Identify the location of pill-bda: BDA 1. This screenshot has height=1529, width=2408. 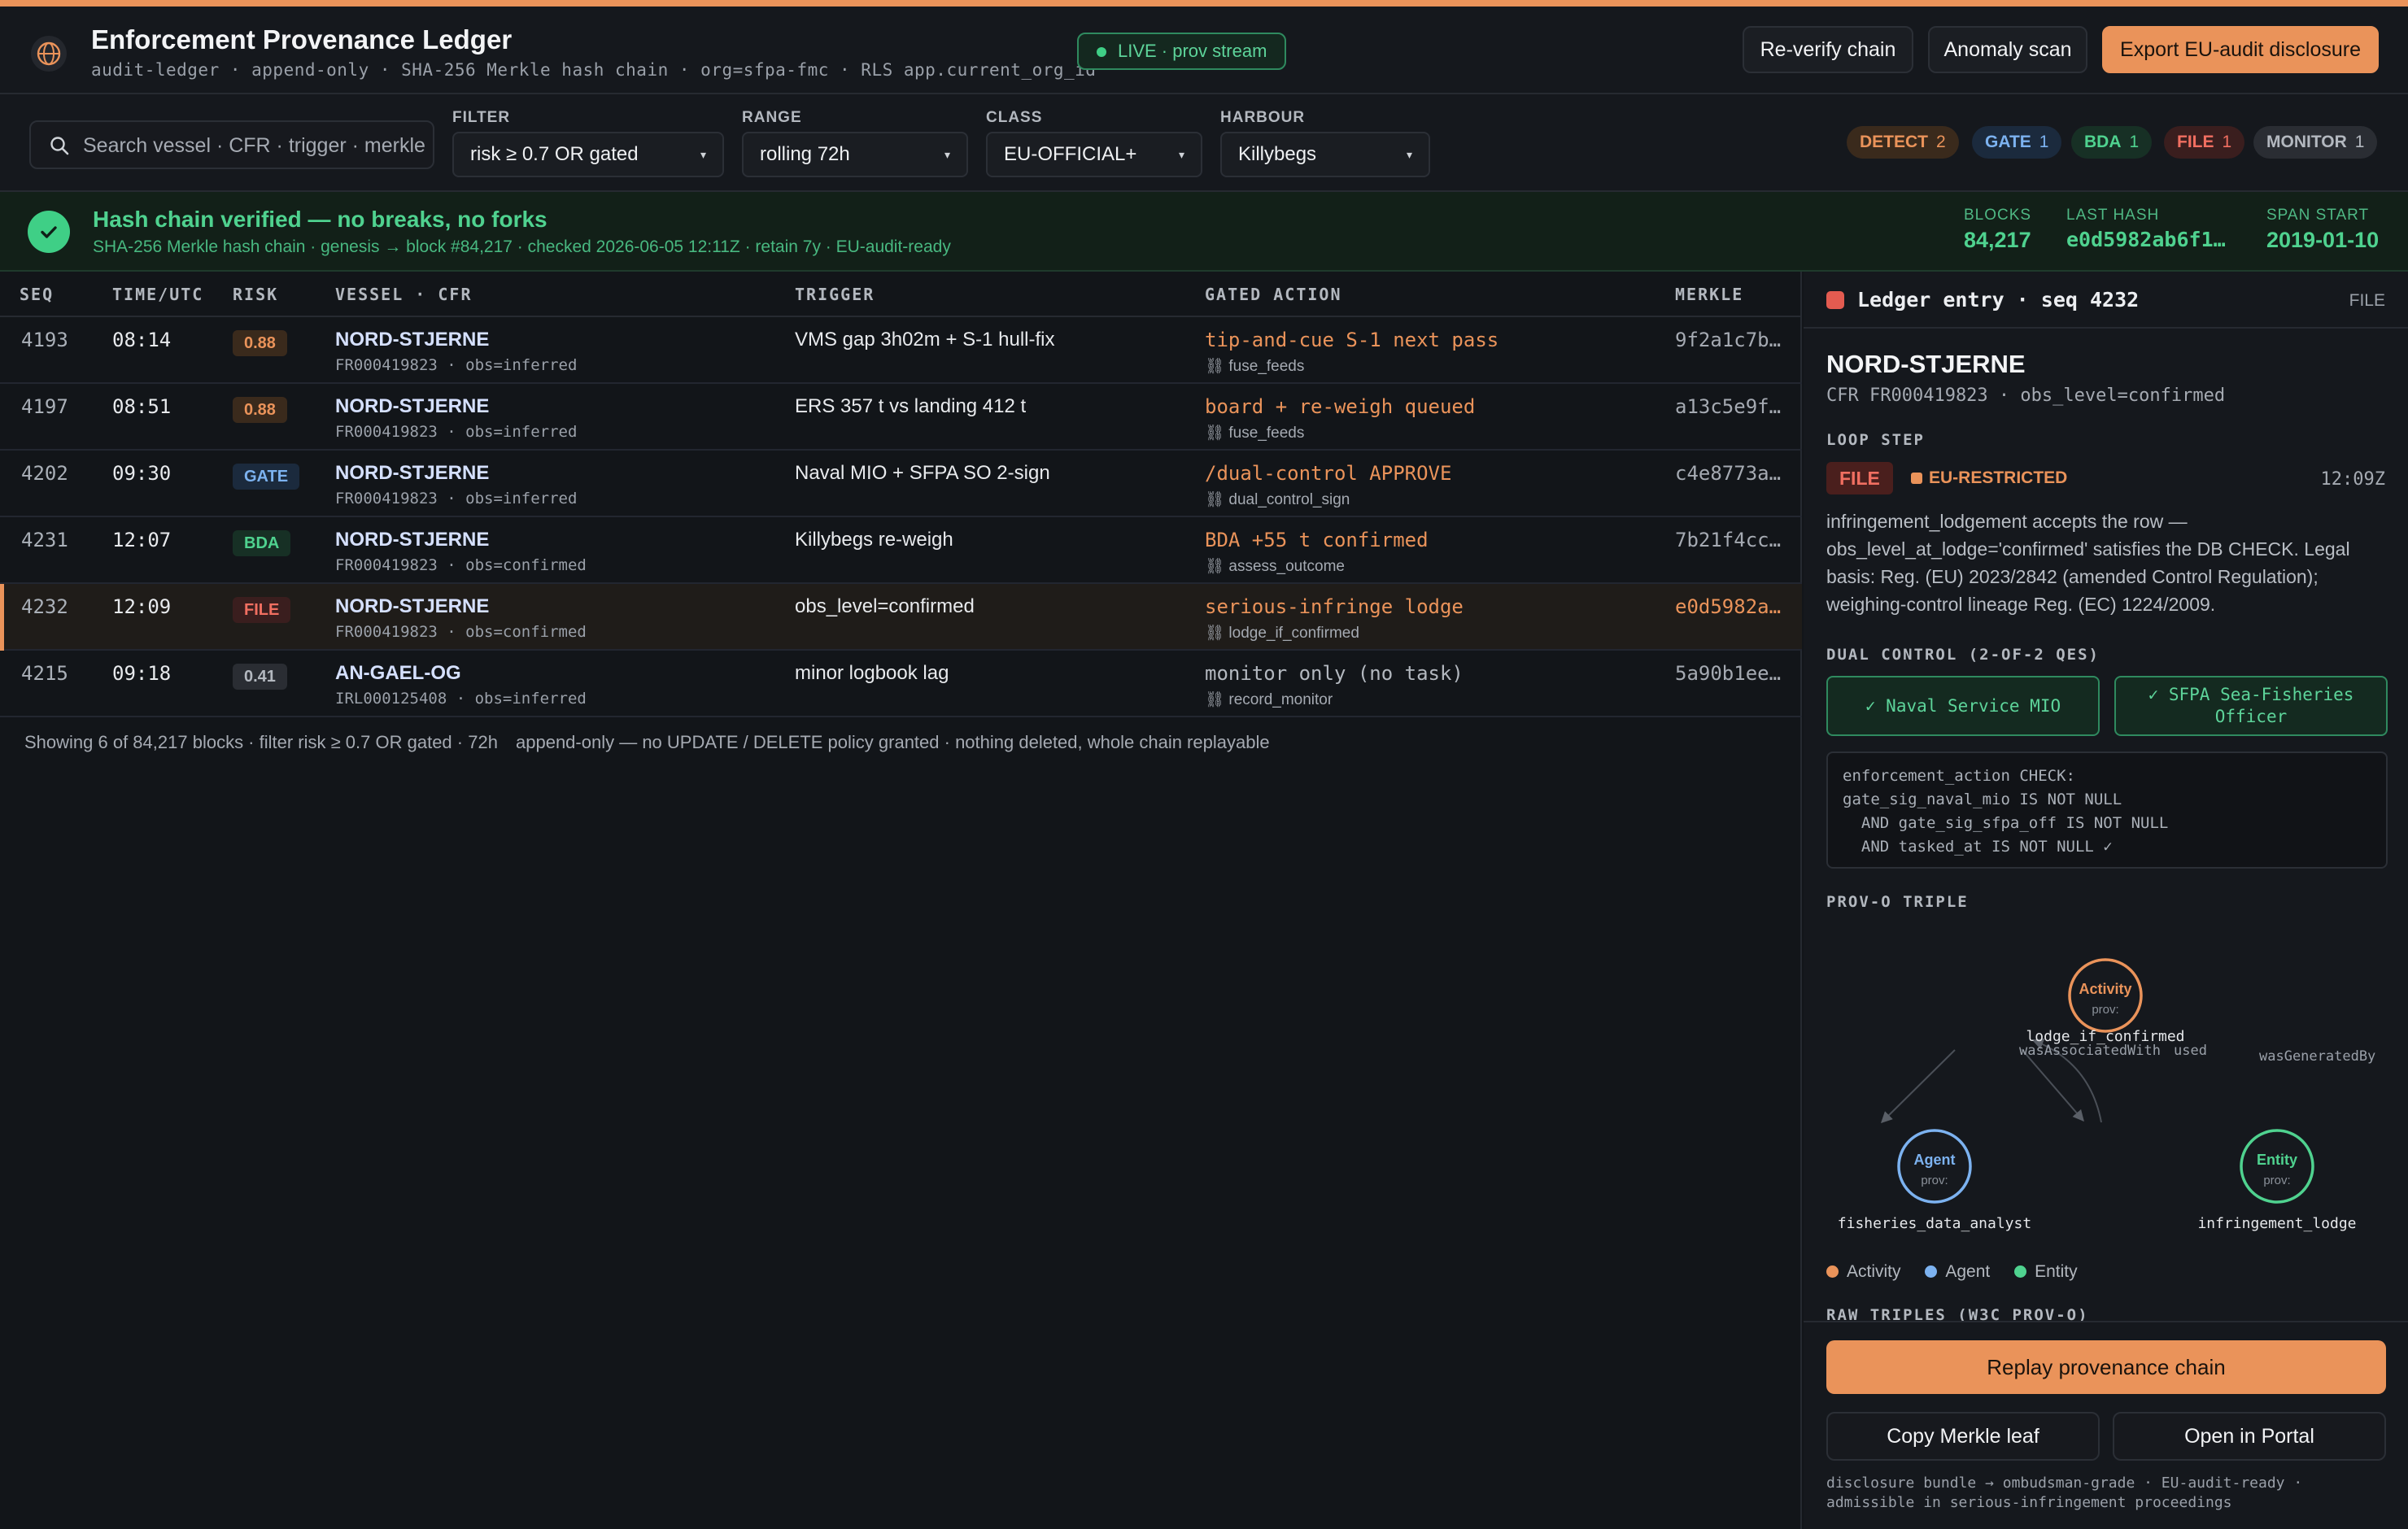
(2112, 142).